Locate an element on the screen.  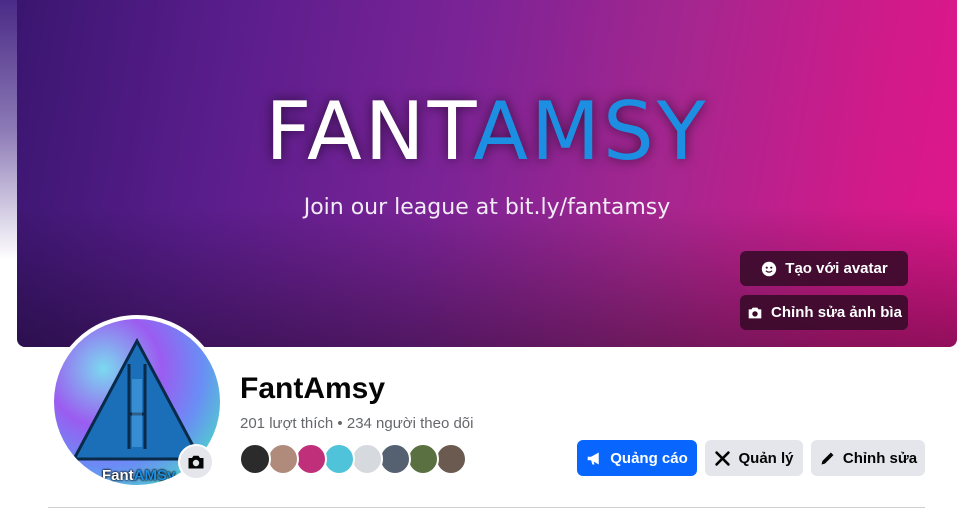
follower-avatars is located at coordinates (353, 459).